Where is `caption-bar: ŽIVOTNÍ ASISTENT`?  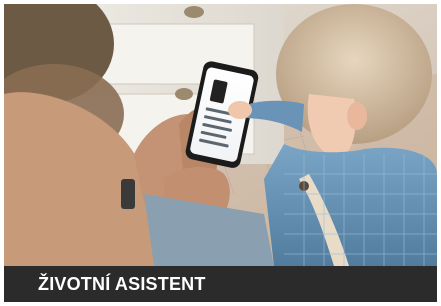
caption-bar: ŽIVOTNÍ ASISTENT is located at coordinates (220, 284).